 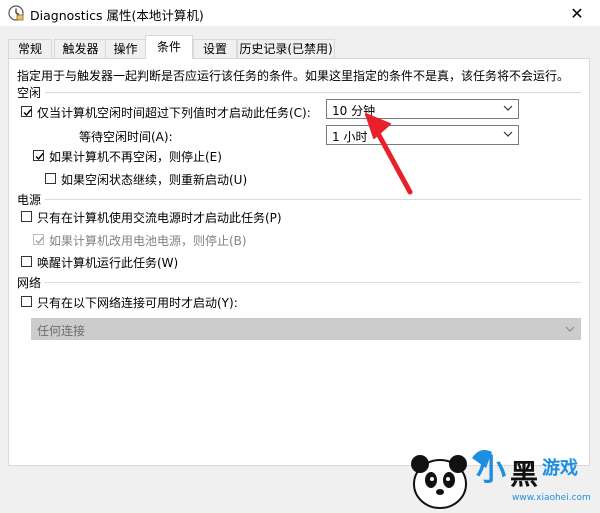 What do you see at coordinates (16, 13) in the screenshot?
I see `task-scheduler-icon` at bounding box center [16, 13].